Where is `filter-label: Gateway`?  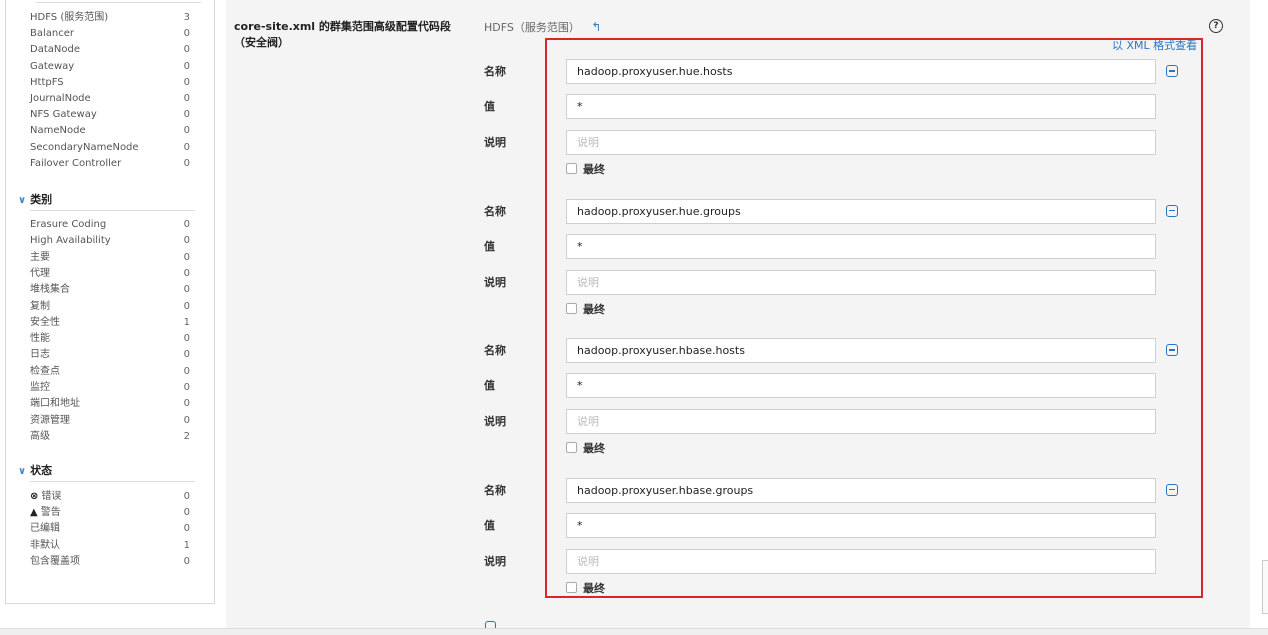
filter-label: Gateway is located at coordinates (52, 67).